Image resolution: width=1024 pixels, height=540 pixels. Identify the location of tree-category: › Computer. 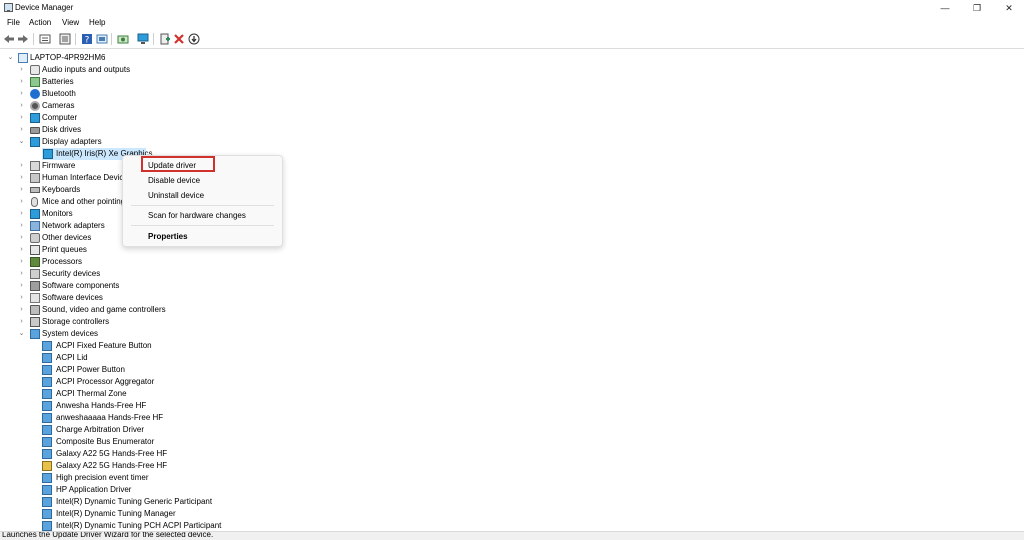
(168, 118).